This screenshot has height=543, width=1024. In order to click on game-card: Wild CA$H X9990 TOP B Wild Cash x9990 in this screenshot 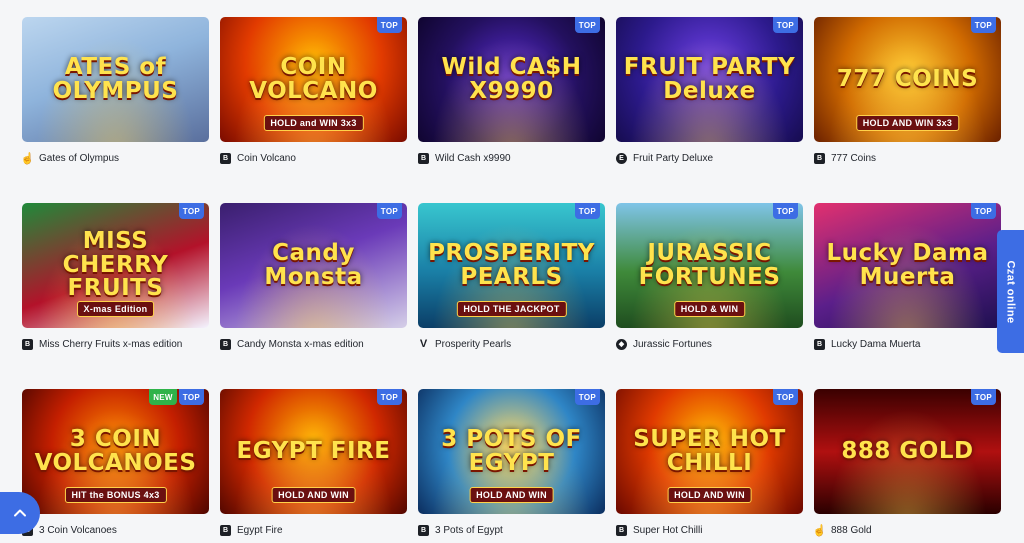, I will do `click(511, 91)`.